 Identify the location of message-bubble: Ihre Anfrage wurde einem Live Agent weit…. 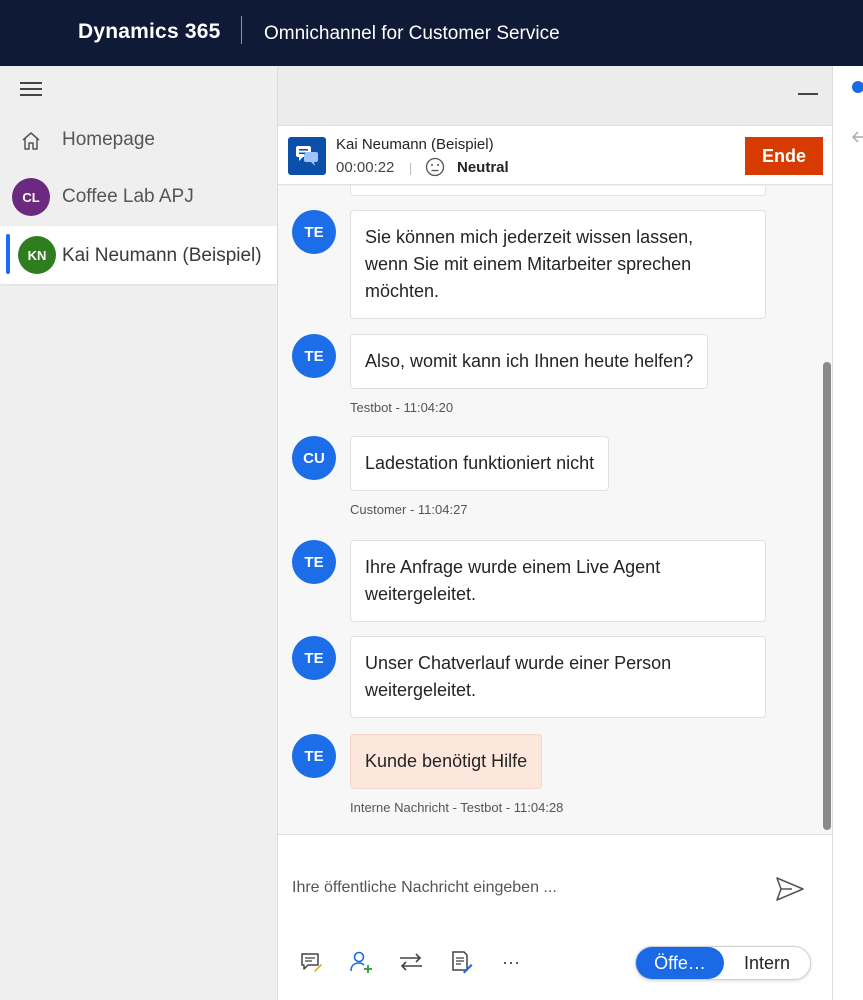
(558, 581).